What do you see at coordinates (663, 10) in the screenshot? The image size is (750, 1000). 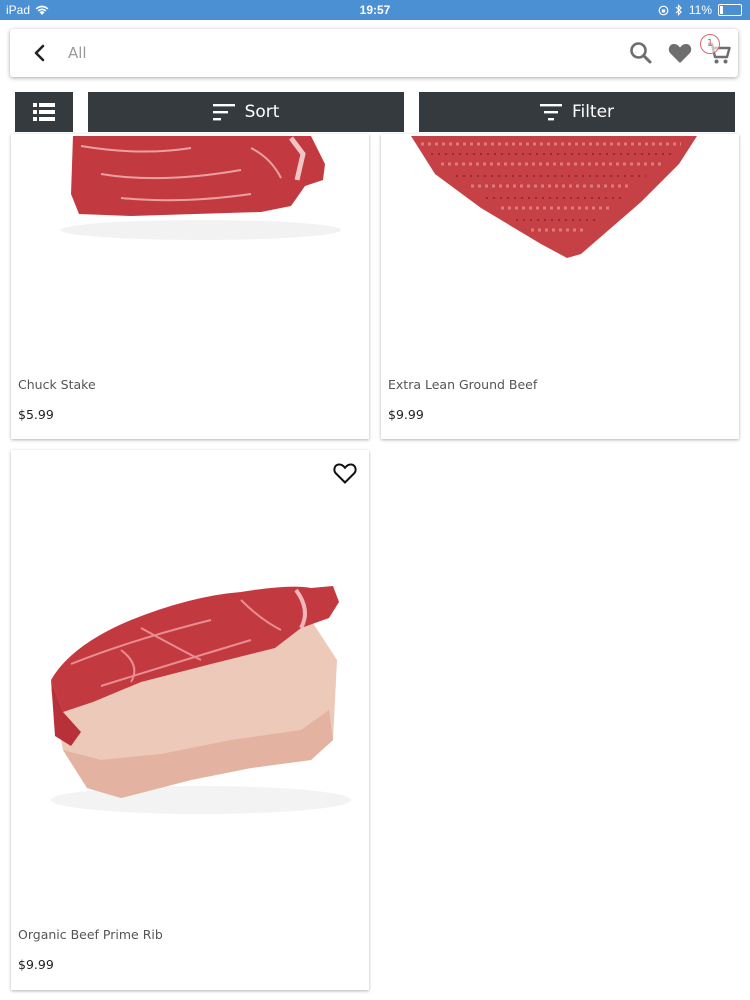 I see `orientation-lock-icon` at bounding box center [663, 10].